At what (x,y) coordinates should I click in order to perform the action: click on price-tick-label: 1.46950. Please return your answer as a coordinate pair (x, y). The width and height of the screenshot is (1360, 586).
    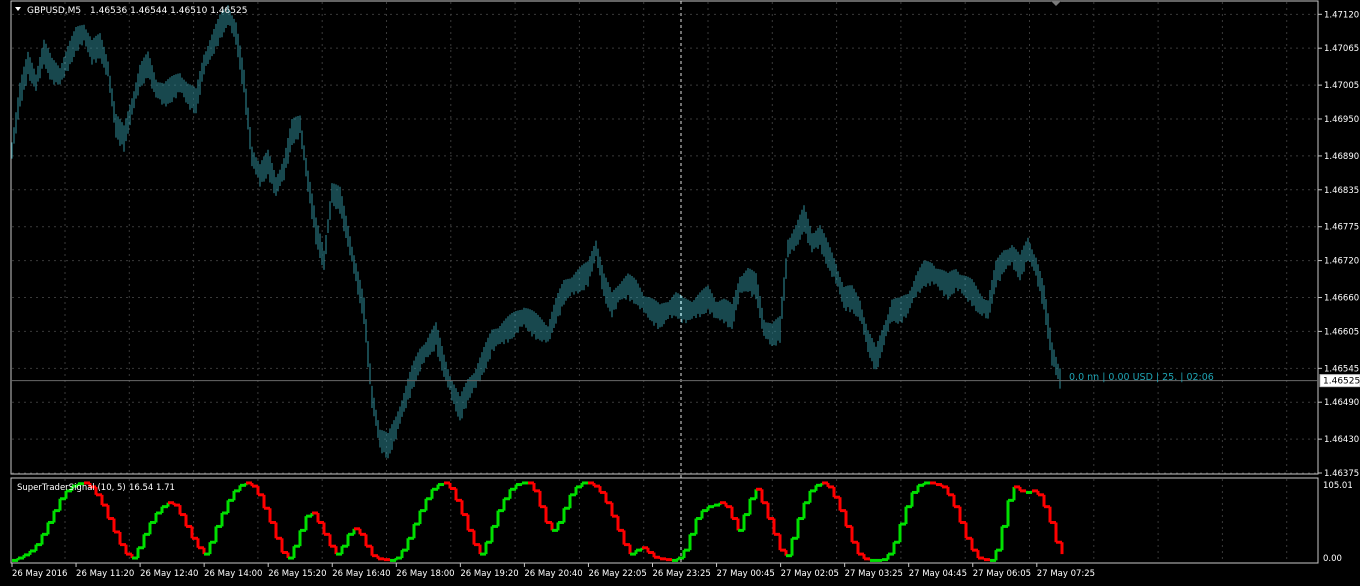
    Looking at the image, I should click on (1341, 120).